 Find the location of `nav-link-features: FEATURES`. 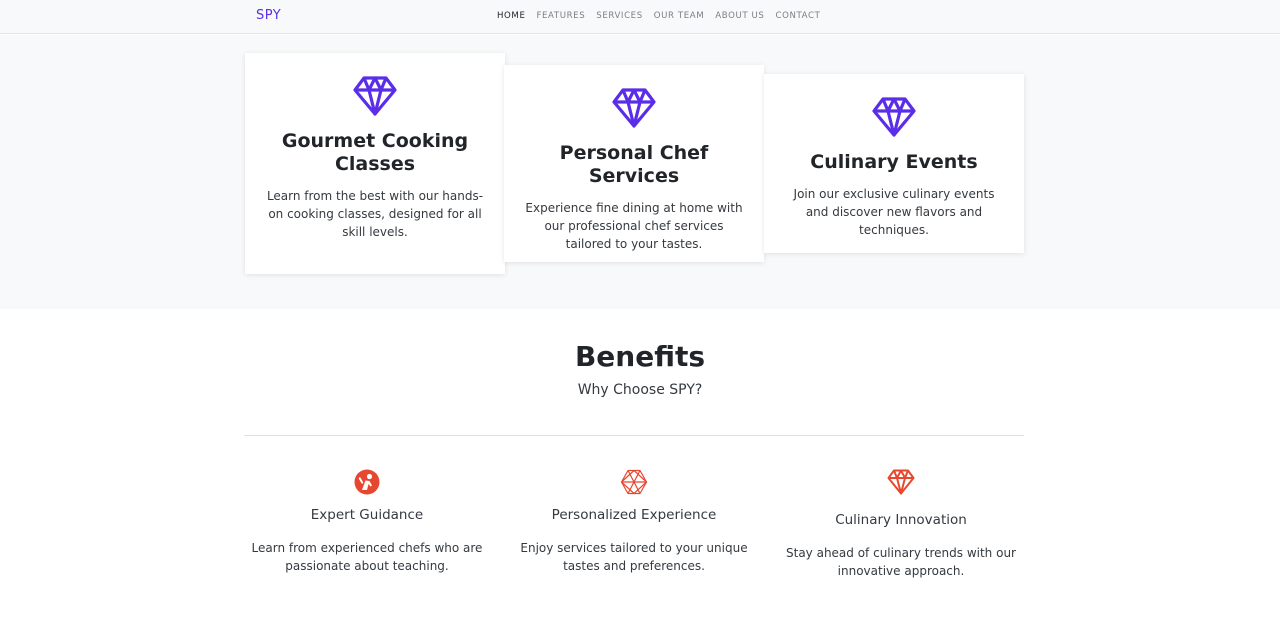

nav-link-features: FEATURES is located at coordinates (560, 16).